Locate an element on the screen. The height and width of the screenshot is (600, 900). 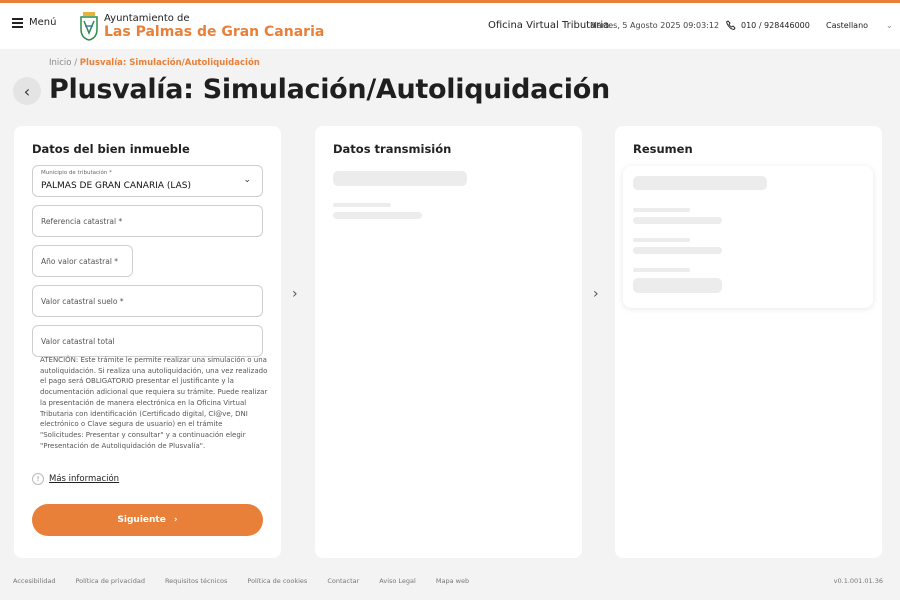
breadcrumb-home: Inicio is located at coordinates (60, 63).